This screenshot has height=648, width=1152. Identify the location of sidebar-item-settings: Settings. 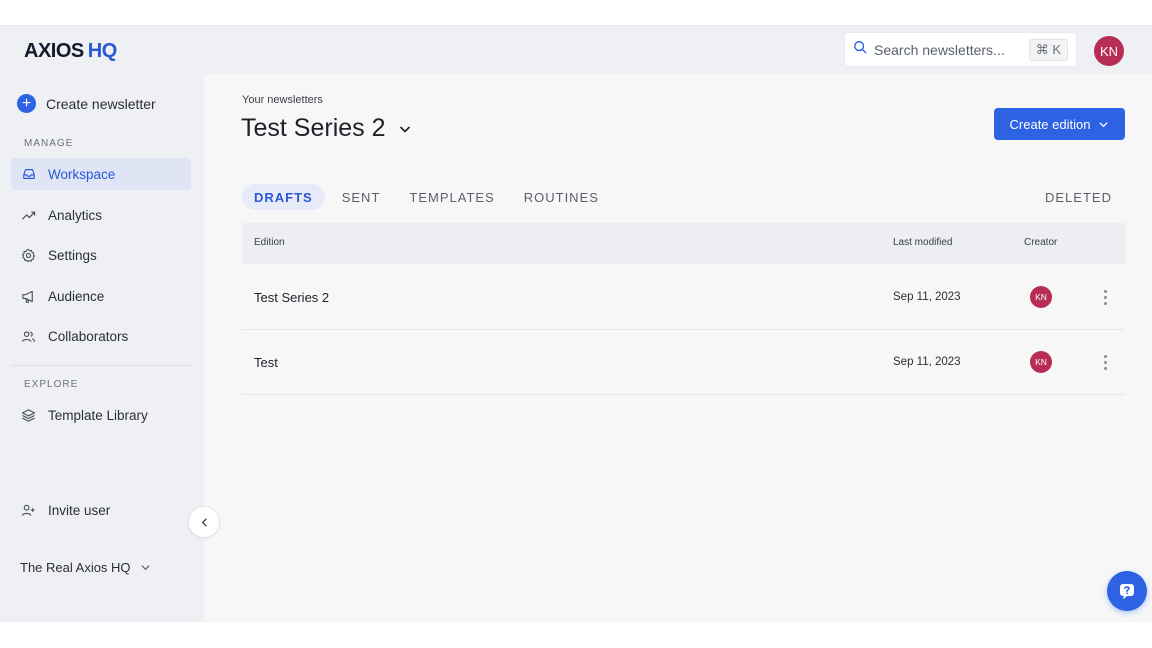
(101, 255).